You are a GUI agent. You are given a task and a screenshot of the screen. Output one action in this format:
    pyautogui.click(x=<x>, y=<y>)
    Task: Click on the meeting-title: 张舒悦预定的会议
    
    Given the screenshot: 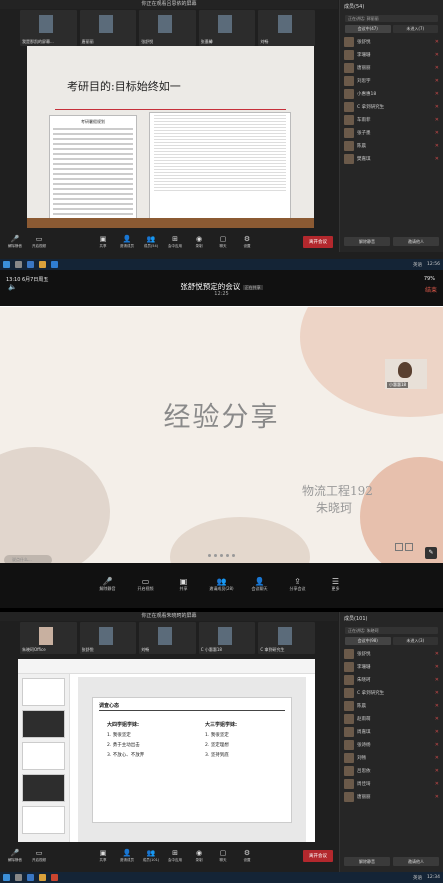 What is the action you would take?
    pyautogui.click(x=210, y=286)
    